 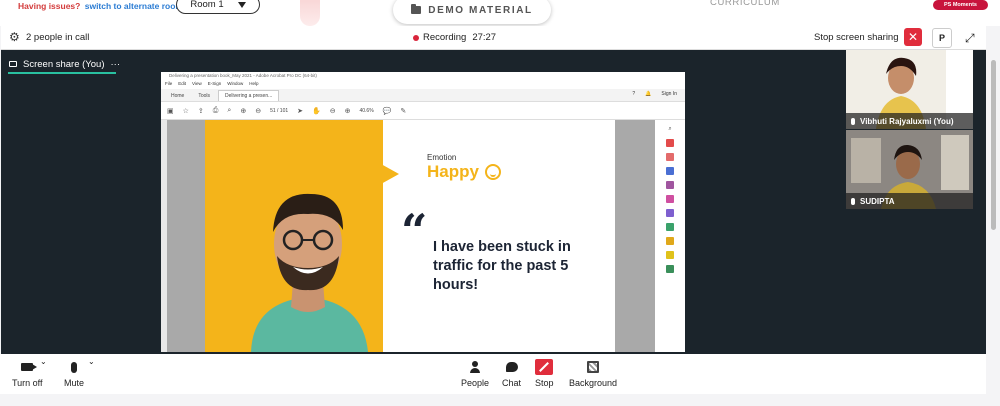 What do you see at coordinates (197, 83) in the screenshot?
I see `menu-view: View` at bounding box center [197, 83].